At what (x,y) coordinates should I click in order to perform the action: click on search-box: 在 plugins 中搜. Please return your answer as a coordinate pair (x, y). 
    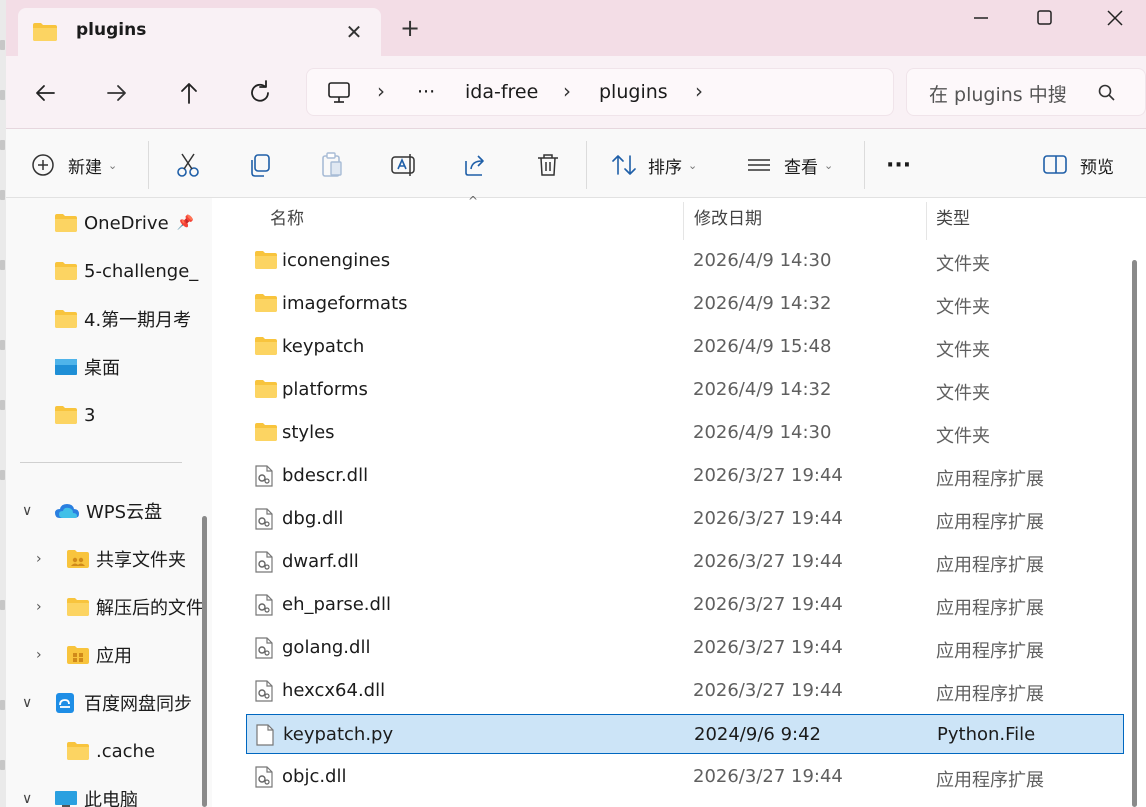
    Looking at the image, I should click on (1026, 92).